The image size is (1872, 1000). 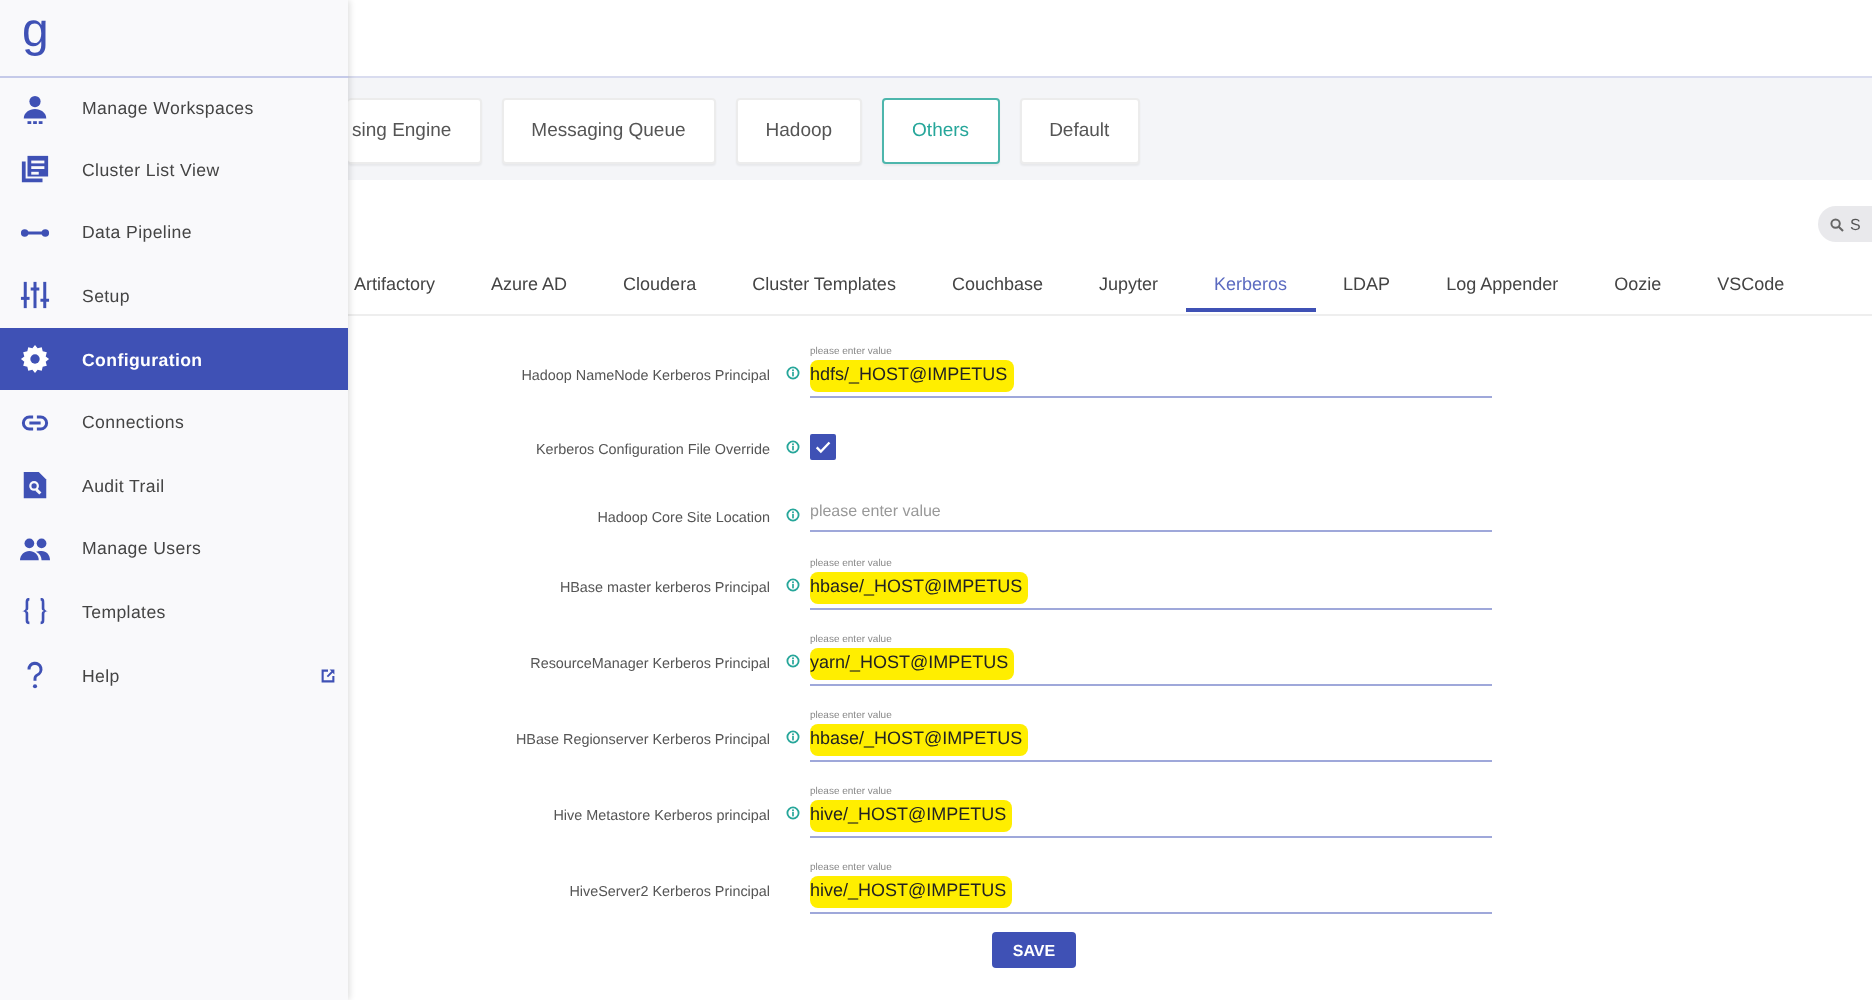 What do you see at coordinates (174, 485) in the screenshot?
I see `sidebar-item: Audit Trail` at bounding box center [174, 485].